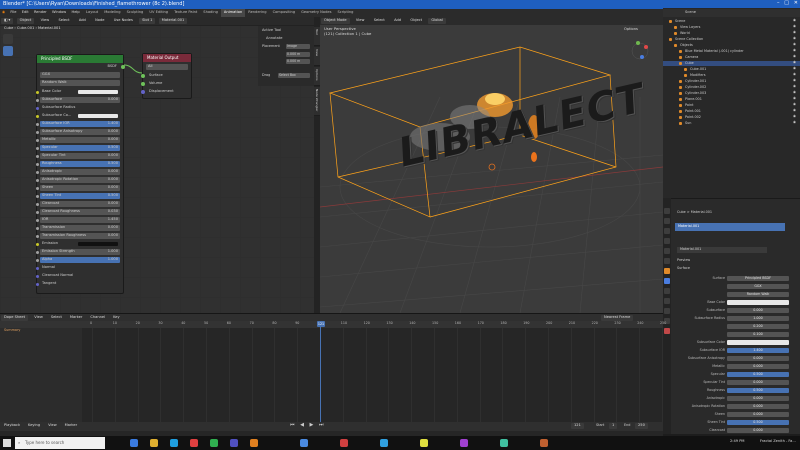 This screenshot has height=450, width=800. Describe the element at coordinates (360, 21) in the screenshot. I see `menu-view: View` at that location.